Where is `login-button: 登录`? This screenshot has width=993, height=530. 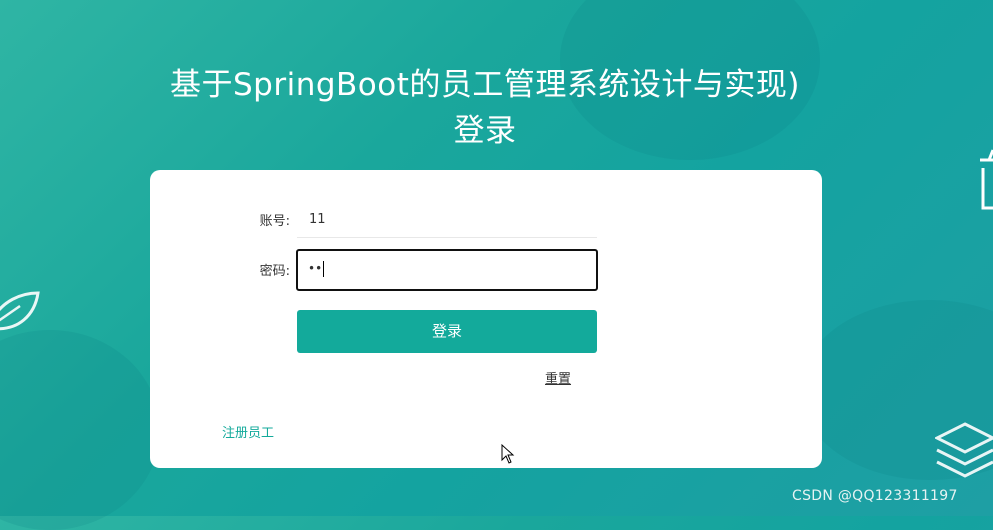
login-button: 登录 is located at coordinates (447, 331).